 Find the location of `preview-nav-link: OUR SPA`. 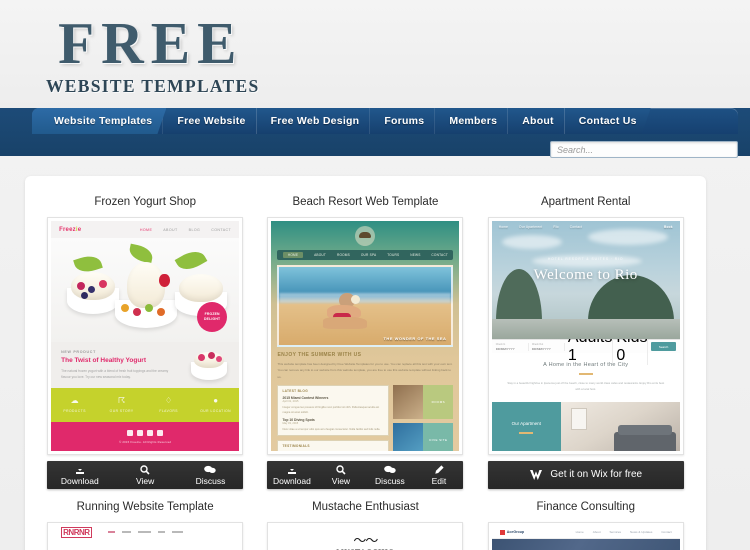

preview-nav-link: OUR SPA is located at coordinates (368, 255).